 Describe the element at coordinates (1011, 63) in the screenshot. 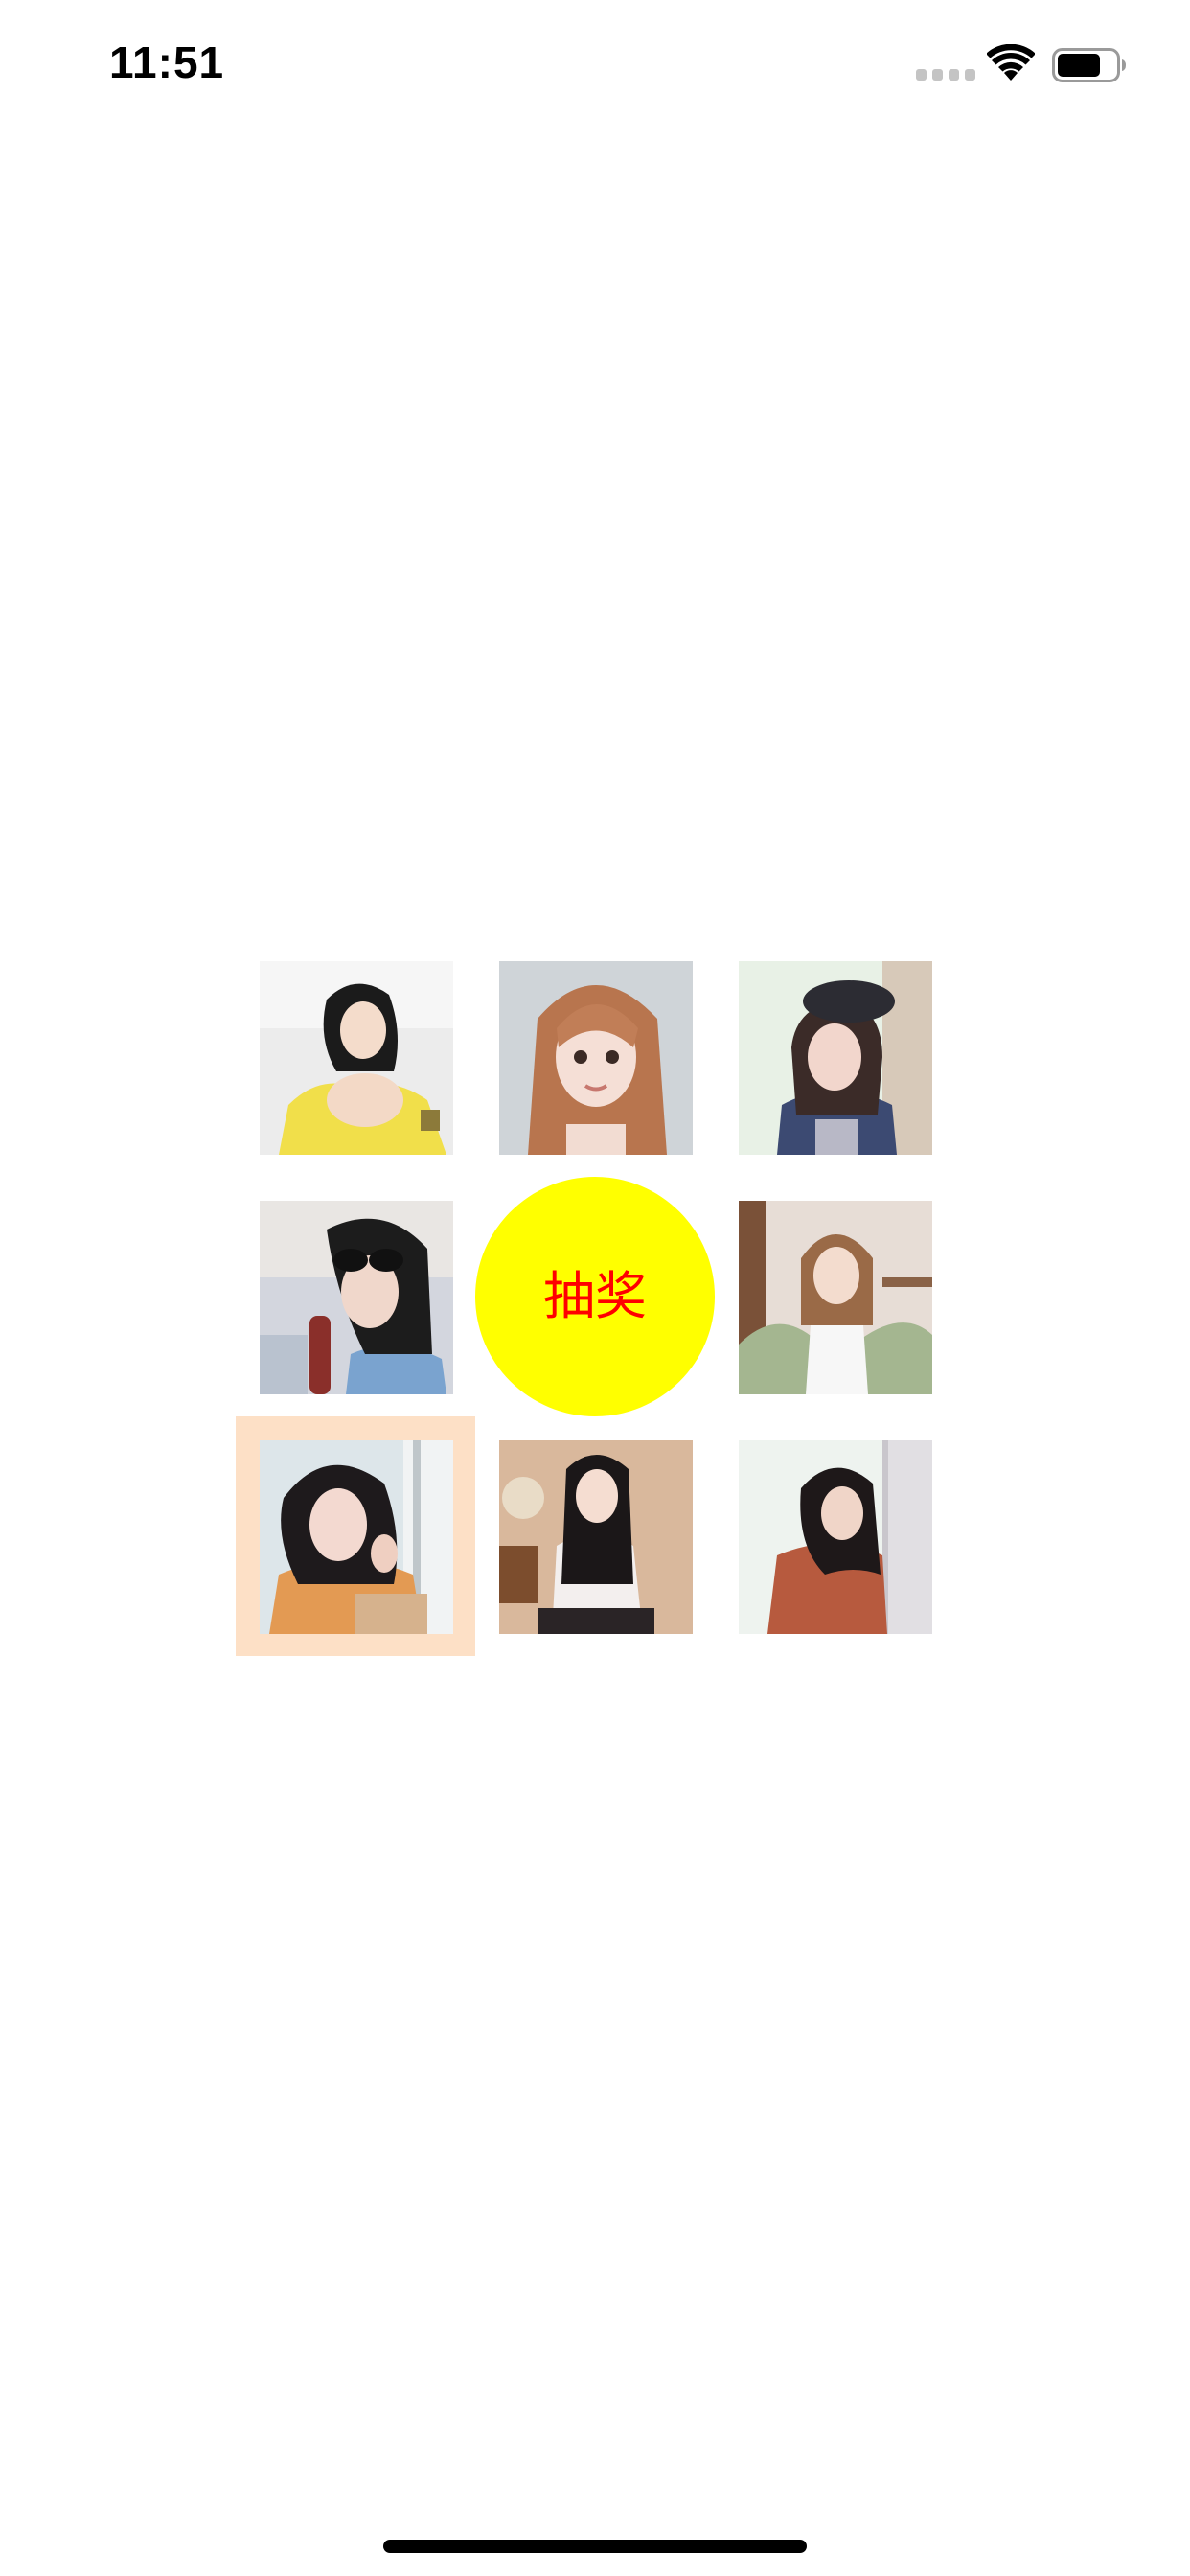

I see `wifi-icon` at that location.